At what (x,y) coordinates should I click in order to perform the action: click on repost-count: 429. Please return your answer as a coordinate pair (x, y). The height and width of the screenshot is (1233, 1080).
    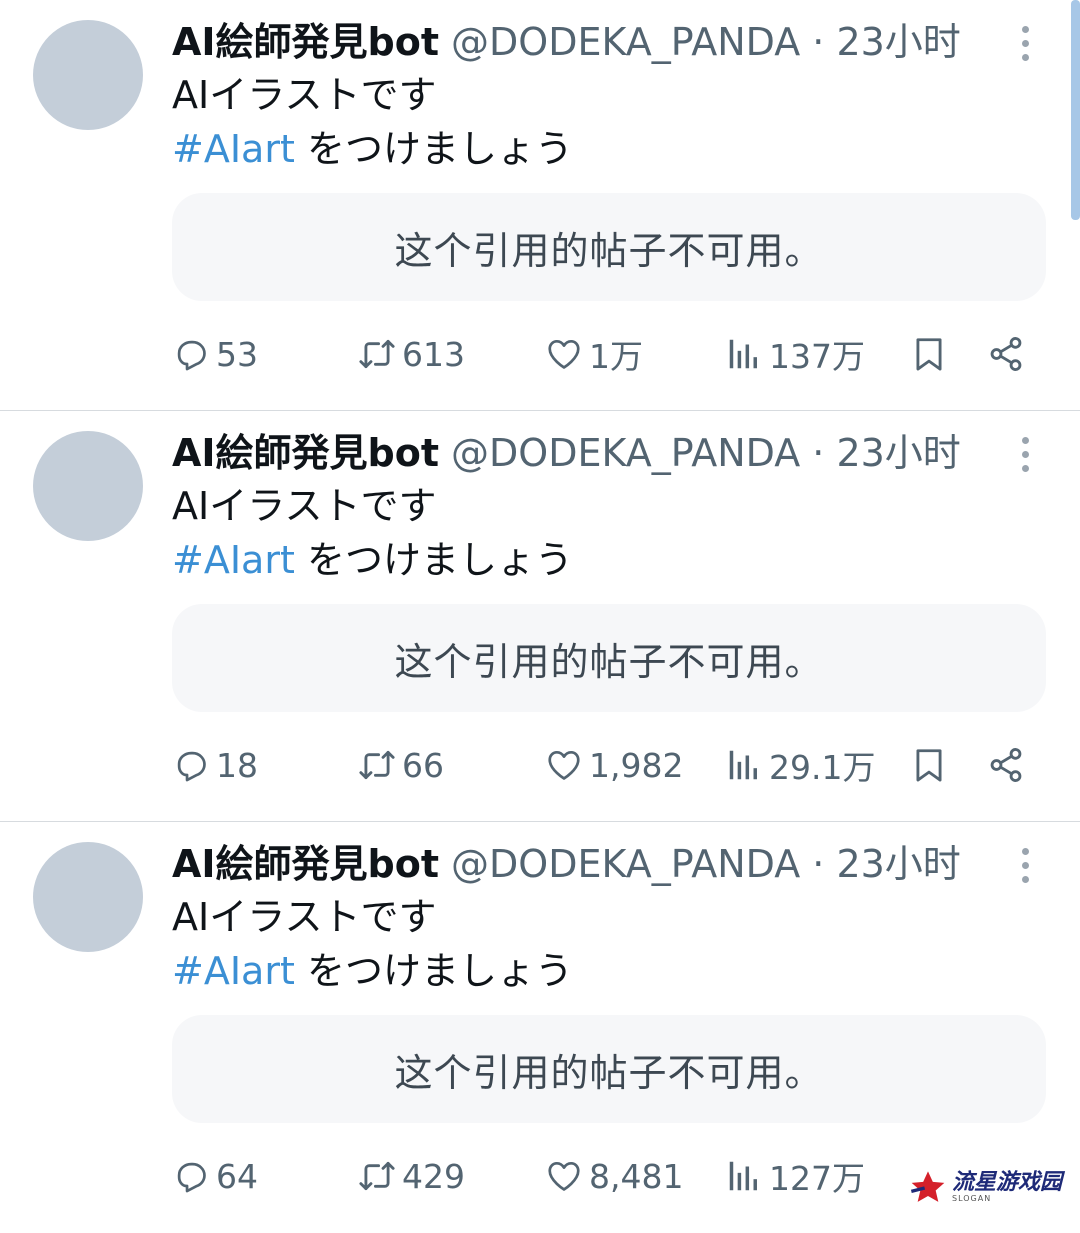
    Looking at the image, I should click on (433, 1176).